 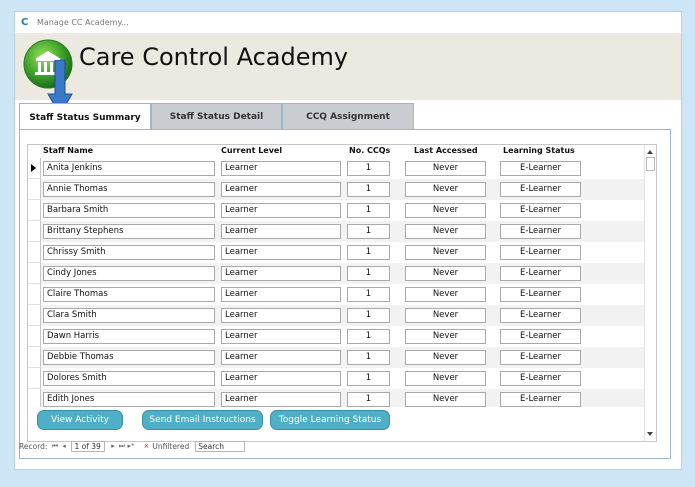 I want to click on table-row: Clara Smith Learner 1 Never E-Learner, so click(x=337, y=315).